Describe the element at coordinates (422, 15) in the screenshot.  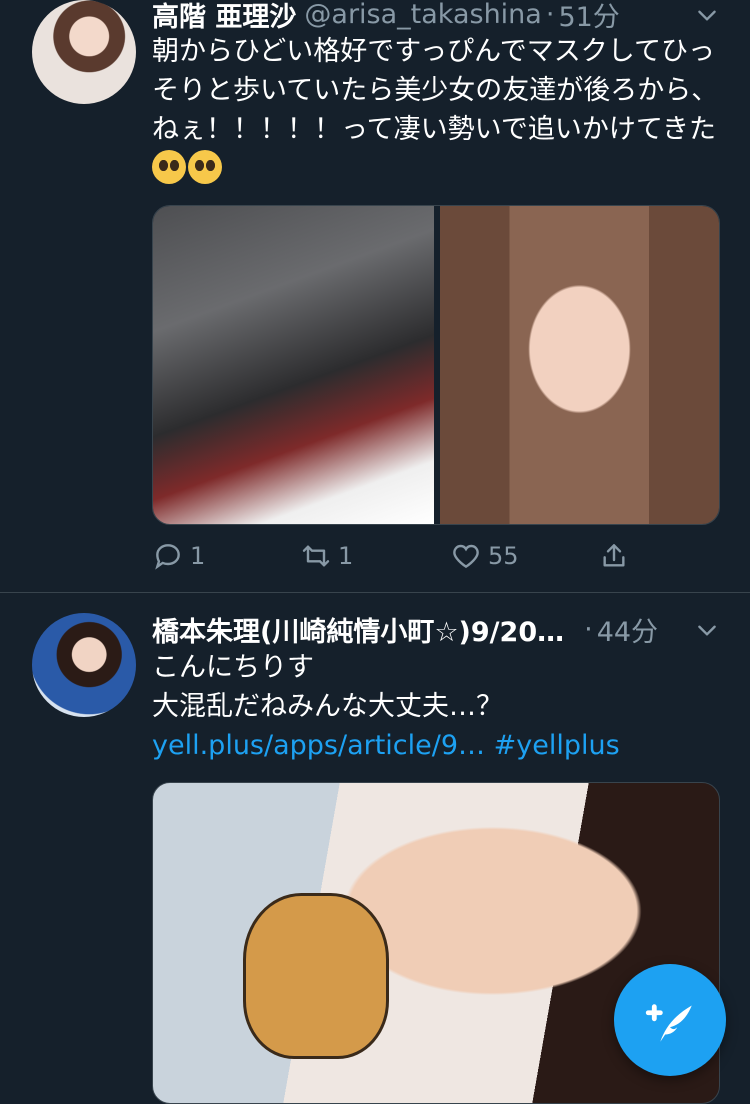
I see `user-handle: @arisa_takashina` at that location.